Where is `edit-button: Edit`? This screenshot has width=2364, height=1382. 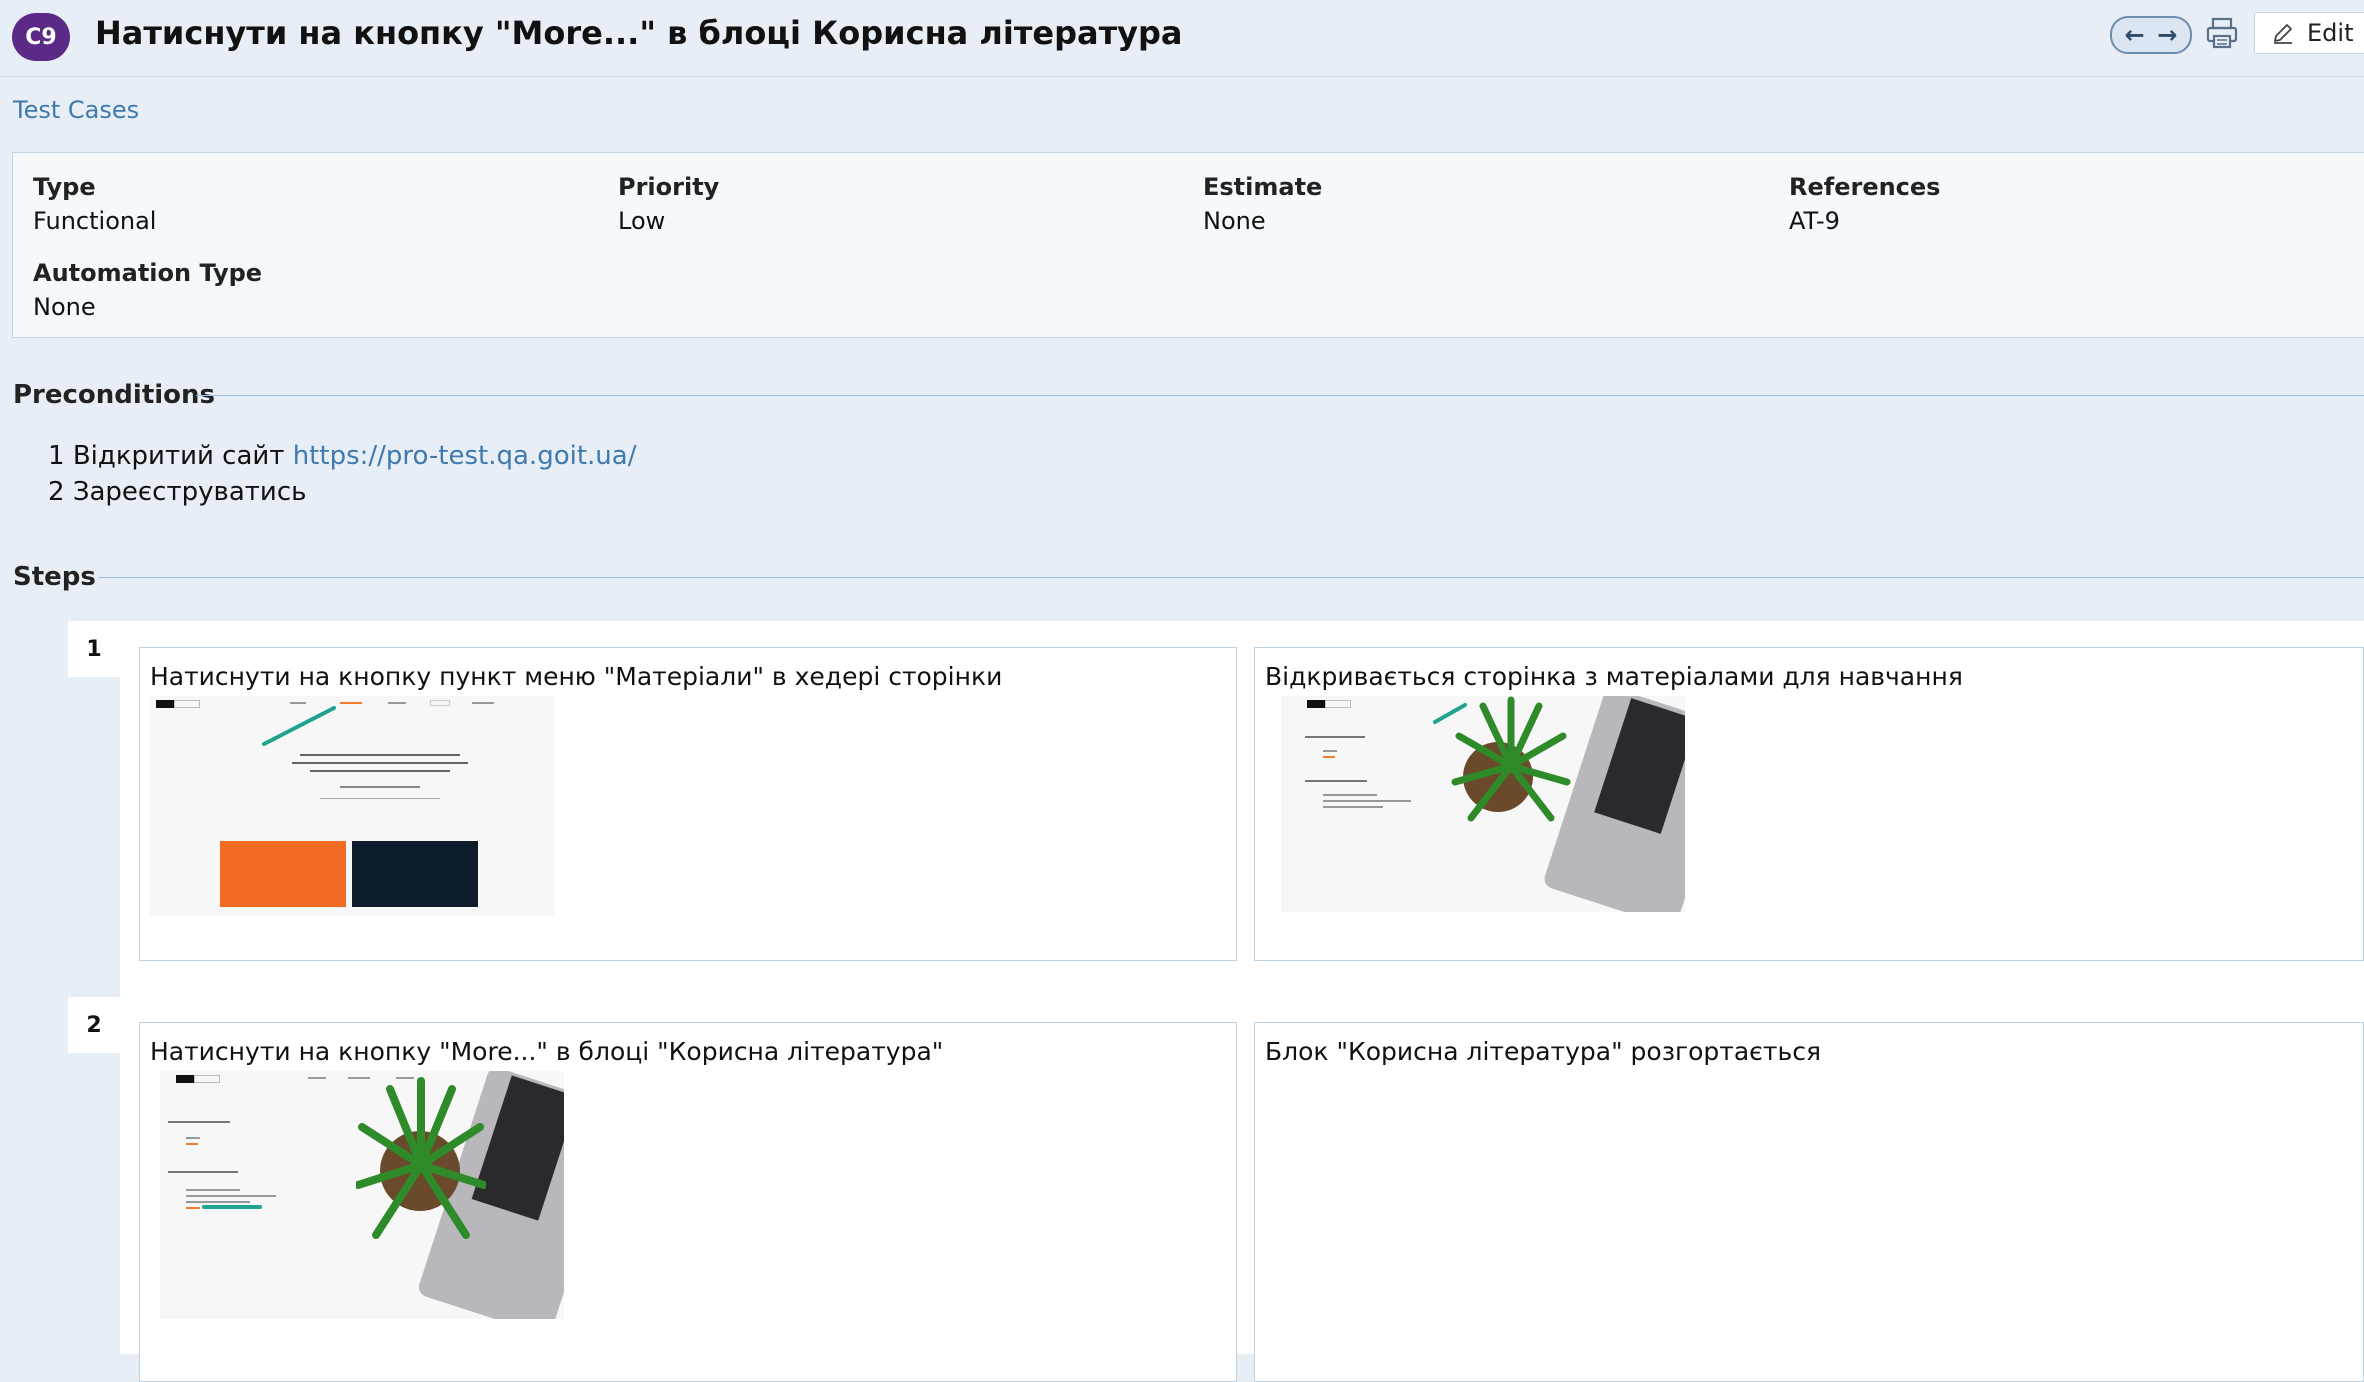
edit-button: Edit is located at coordinates (2309, 33).